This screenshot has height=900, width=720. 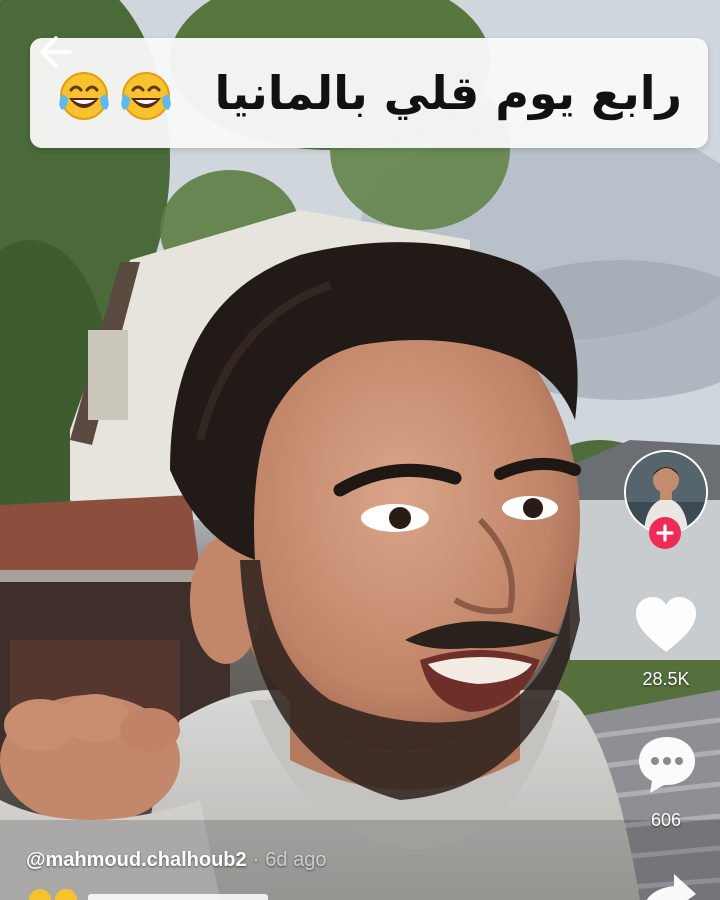 I want to click on comment-bubble-icon, so click(x=667, y=765).